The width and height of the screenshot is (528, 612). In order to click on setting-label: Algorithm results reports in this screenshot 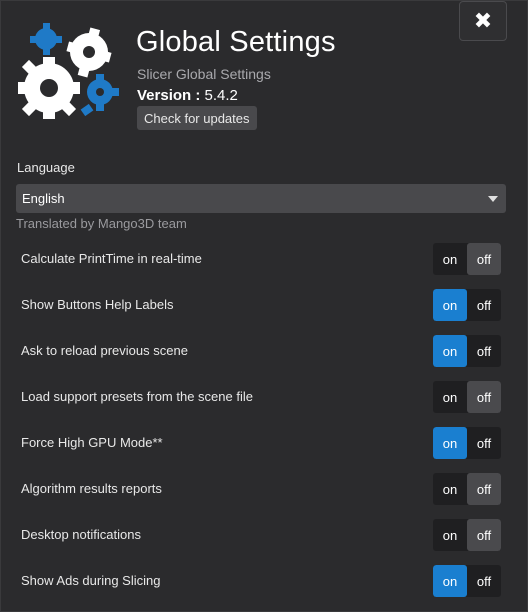, I will do `click(91, 488)`.